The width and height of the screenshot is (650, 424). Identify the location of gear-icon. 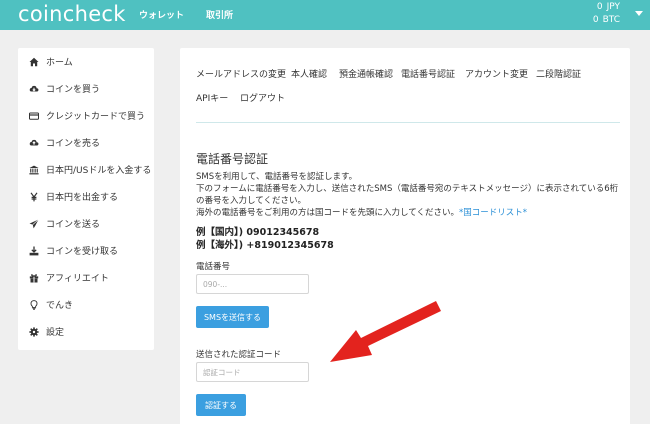
(34, 332).